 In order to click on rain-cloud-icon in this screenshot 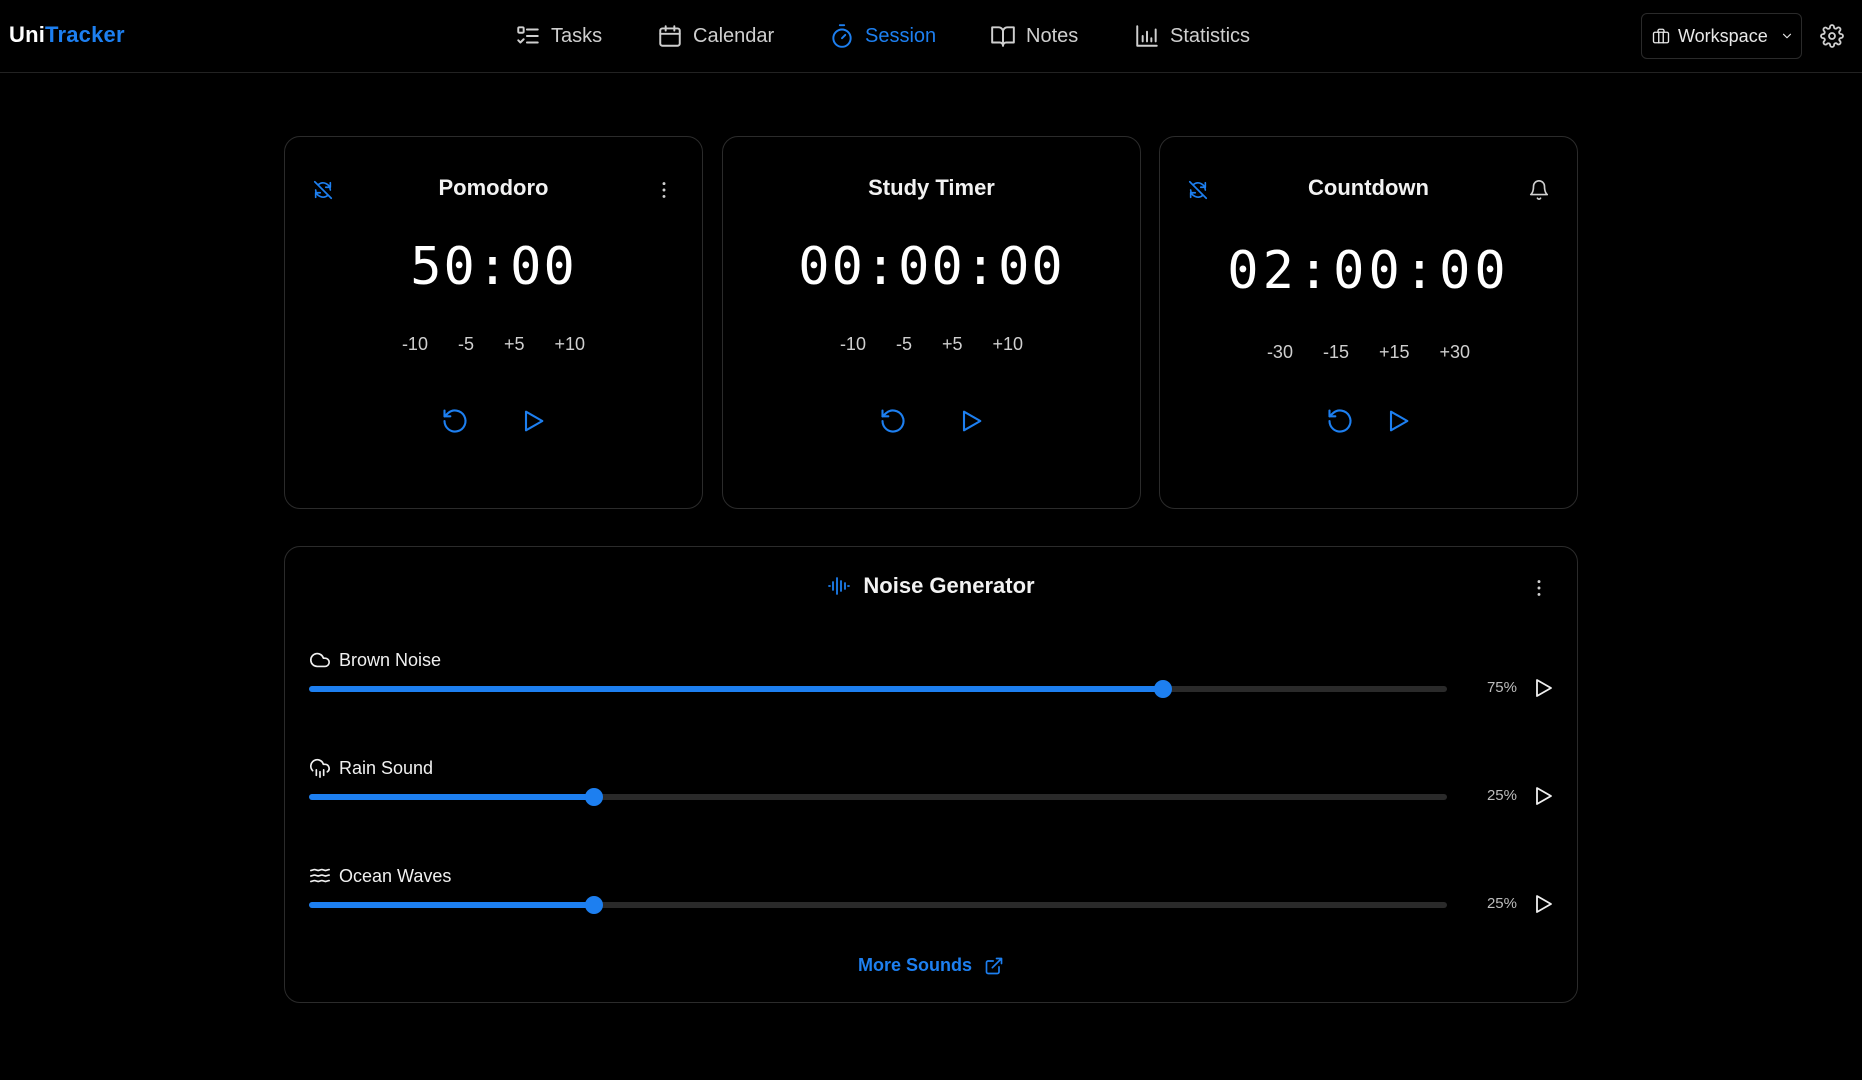, I will do `click(320, 768)`.